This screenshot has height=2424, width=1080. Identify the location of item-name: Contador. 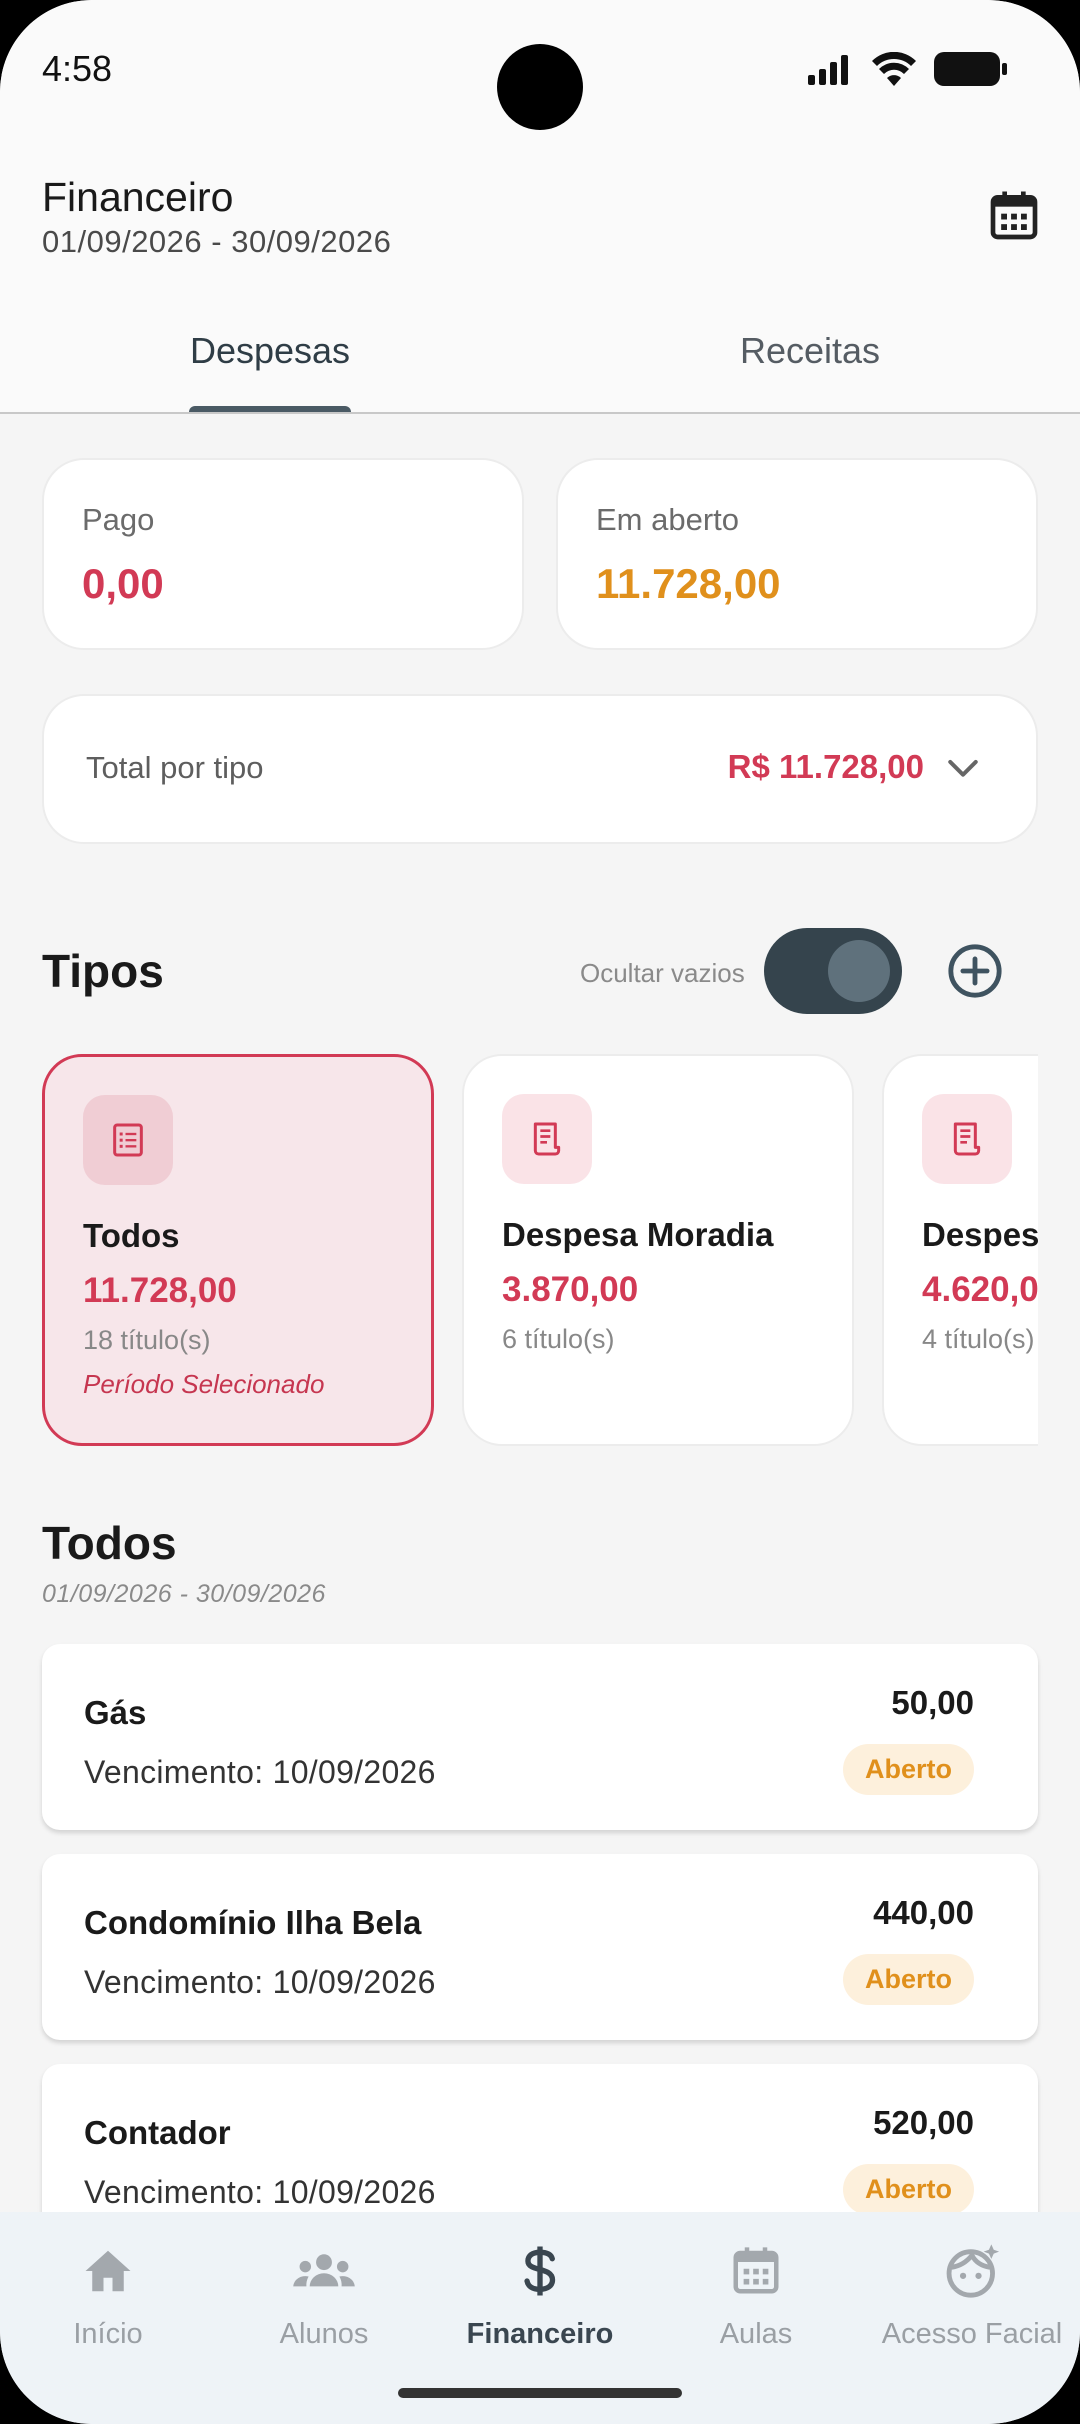
(157, 2132).